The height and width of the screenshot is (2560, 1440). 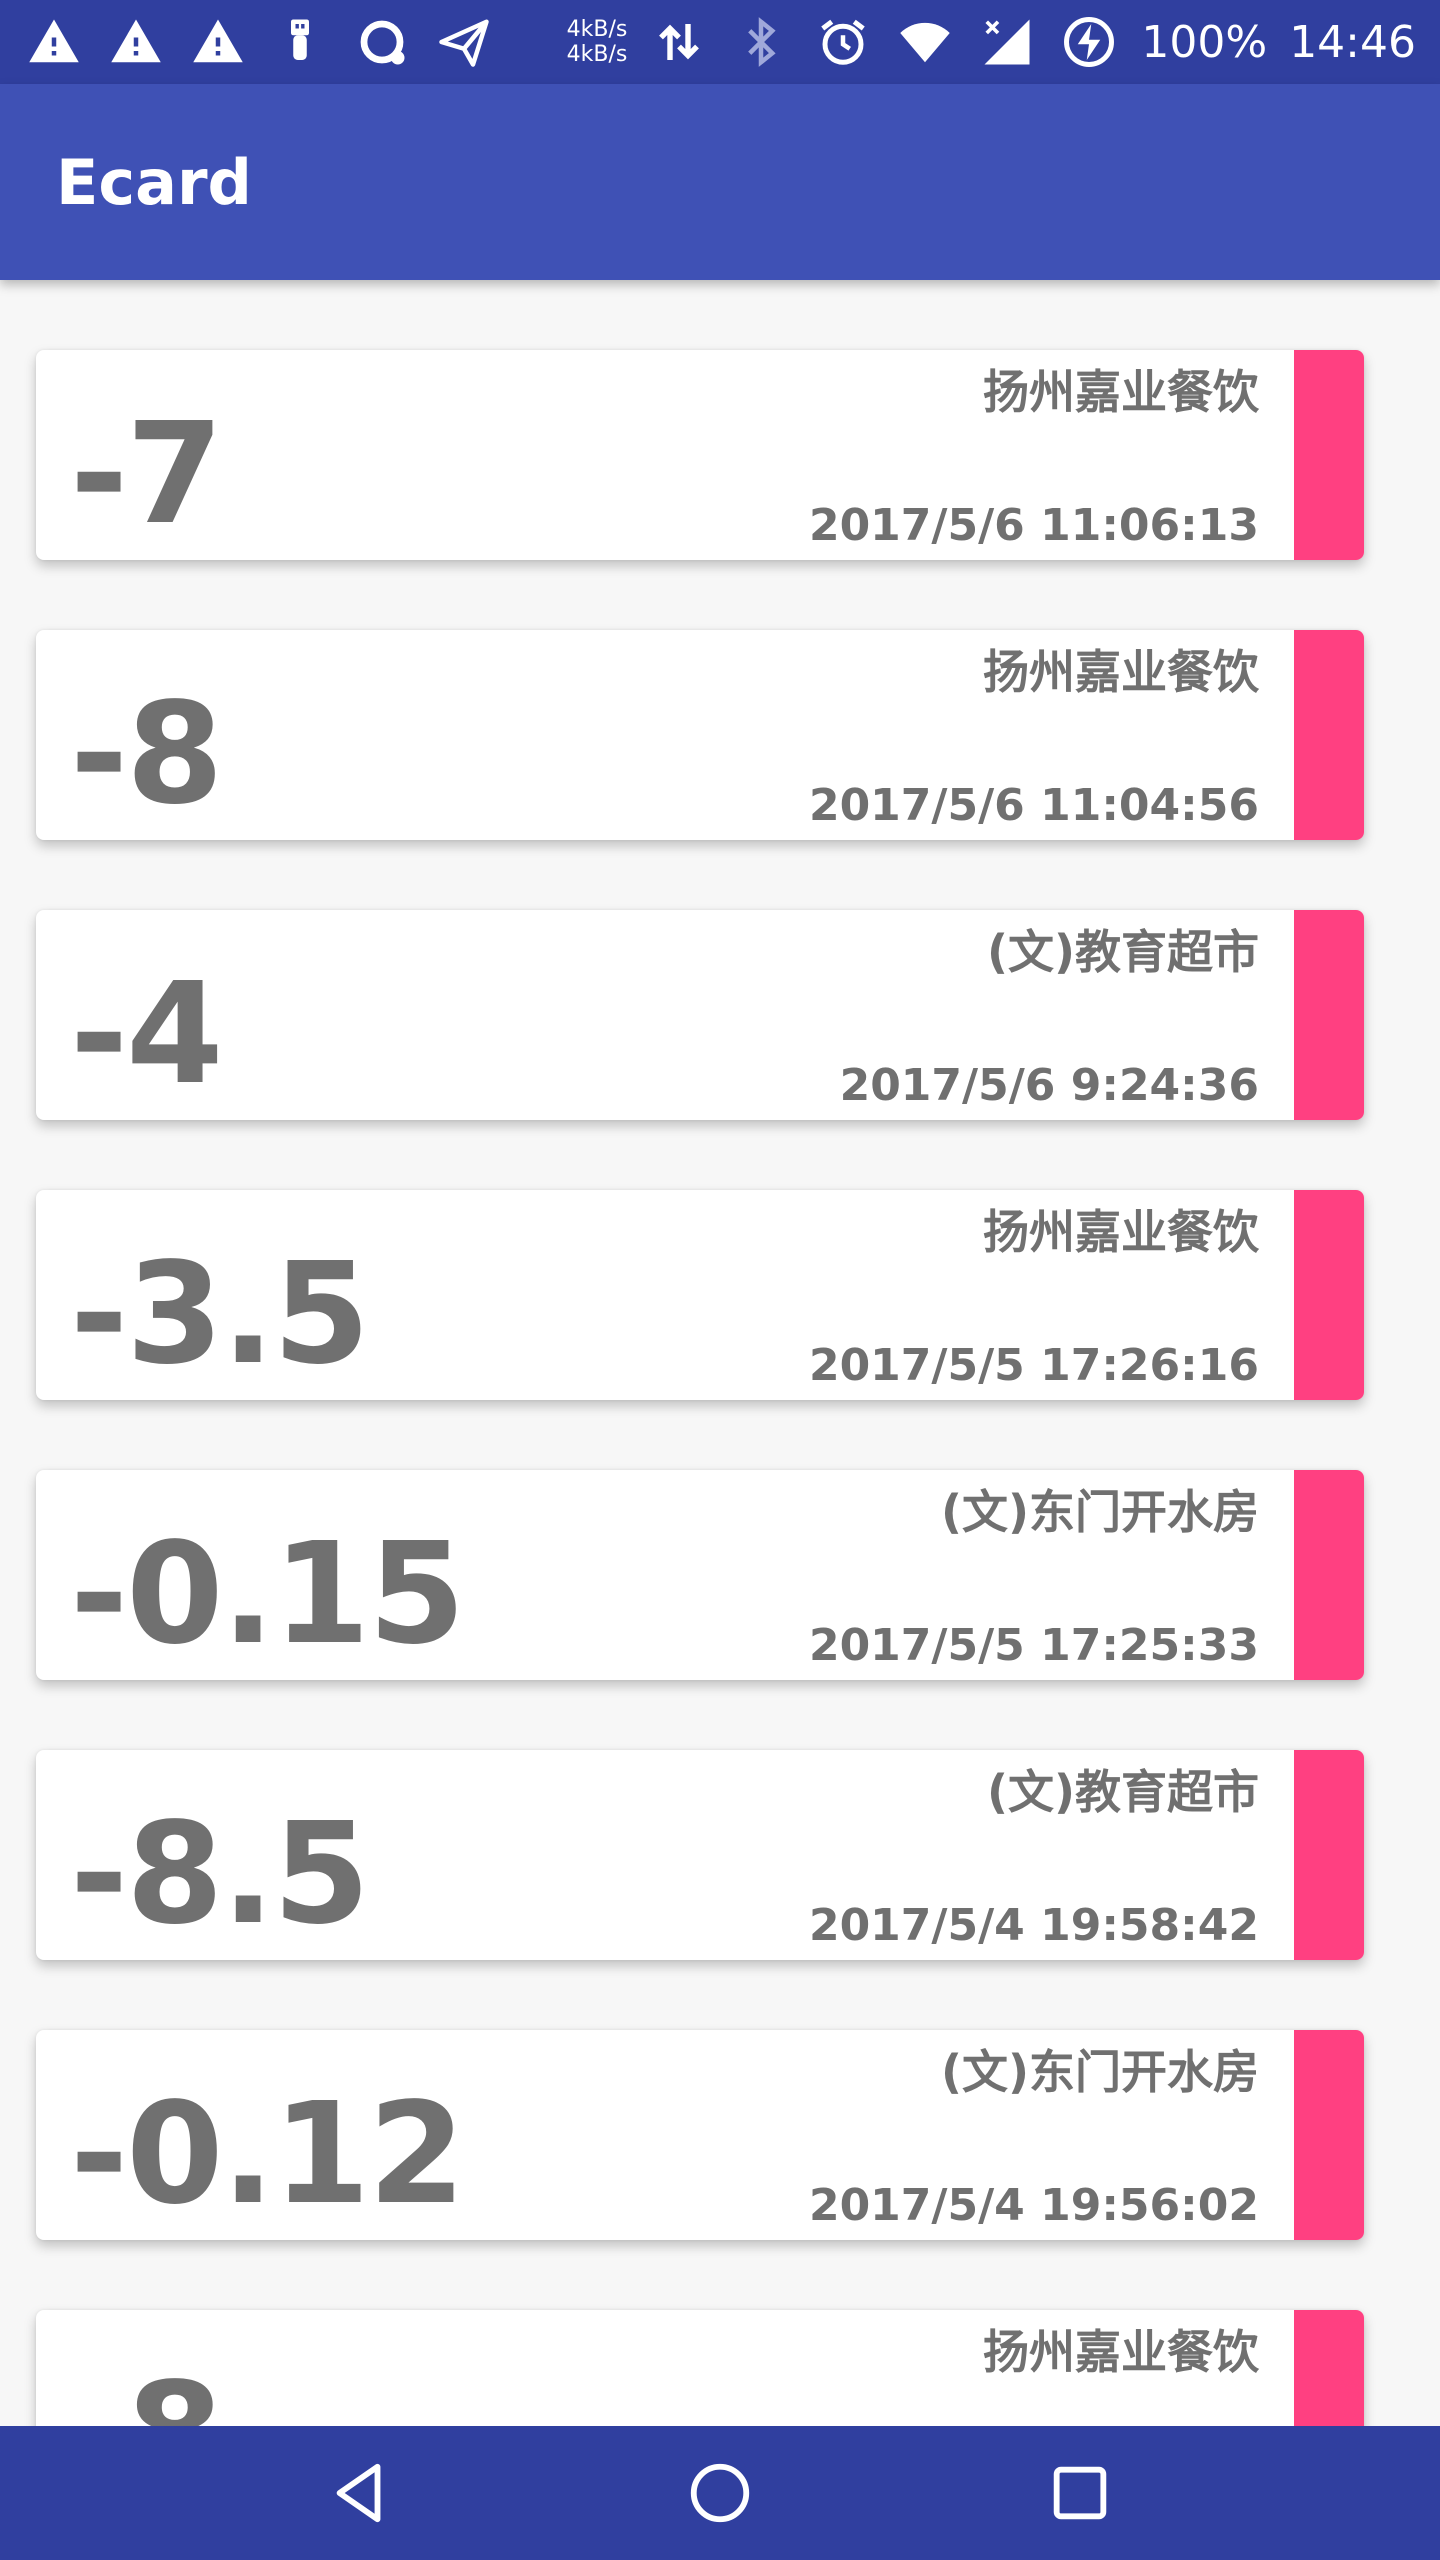 What do you see at coordinates (1033, 1925) in the screenshot?
I see `transaction-time: 2017/5/4 19:58:42` at bounding box center [1033, 1925].